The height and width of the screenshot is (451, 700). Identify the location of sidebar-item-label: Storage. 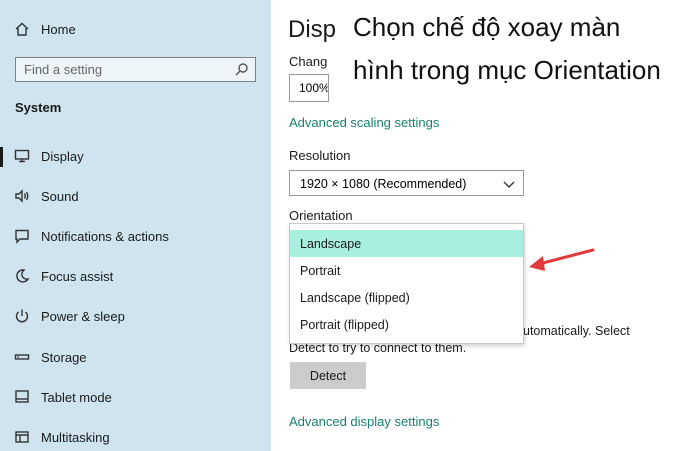
(64, 357).